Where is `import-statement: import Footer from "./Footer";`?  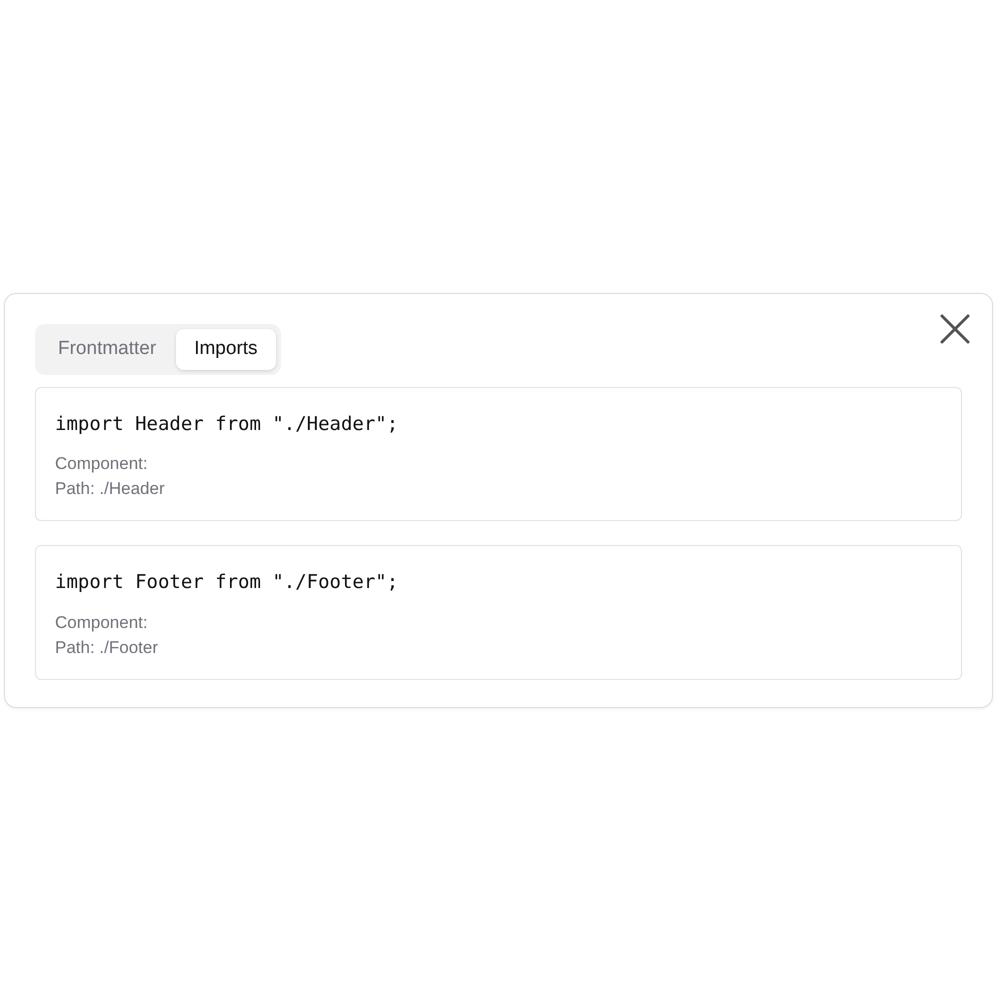 import-statement: import Footer from "./Footer"; is located at coordinates (227, 582).